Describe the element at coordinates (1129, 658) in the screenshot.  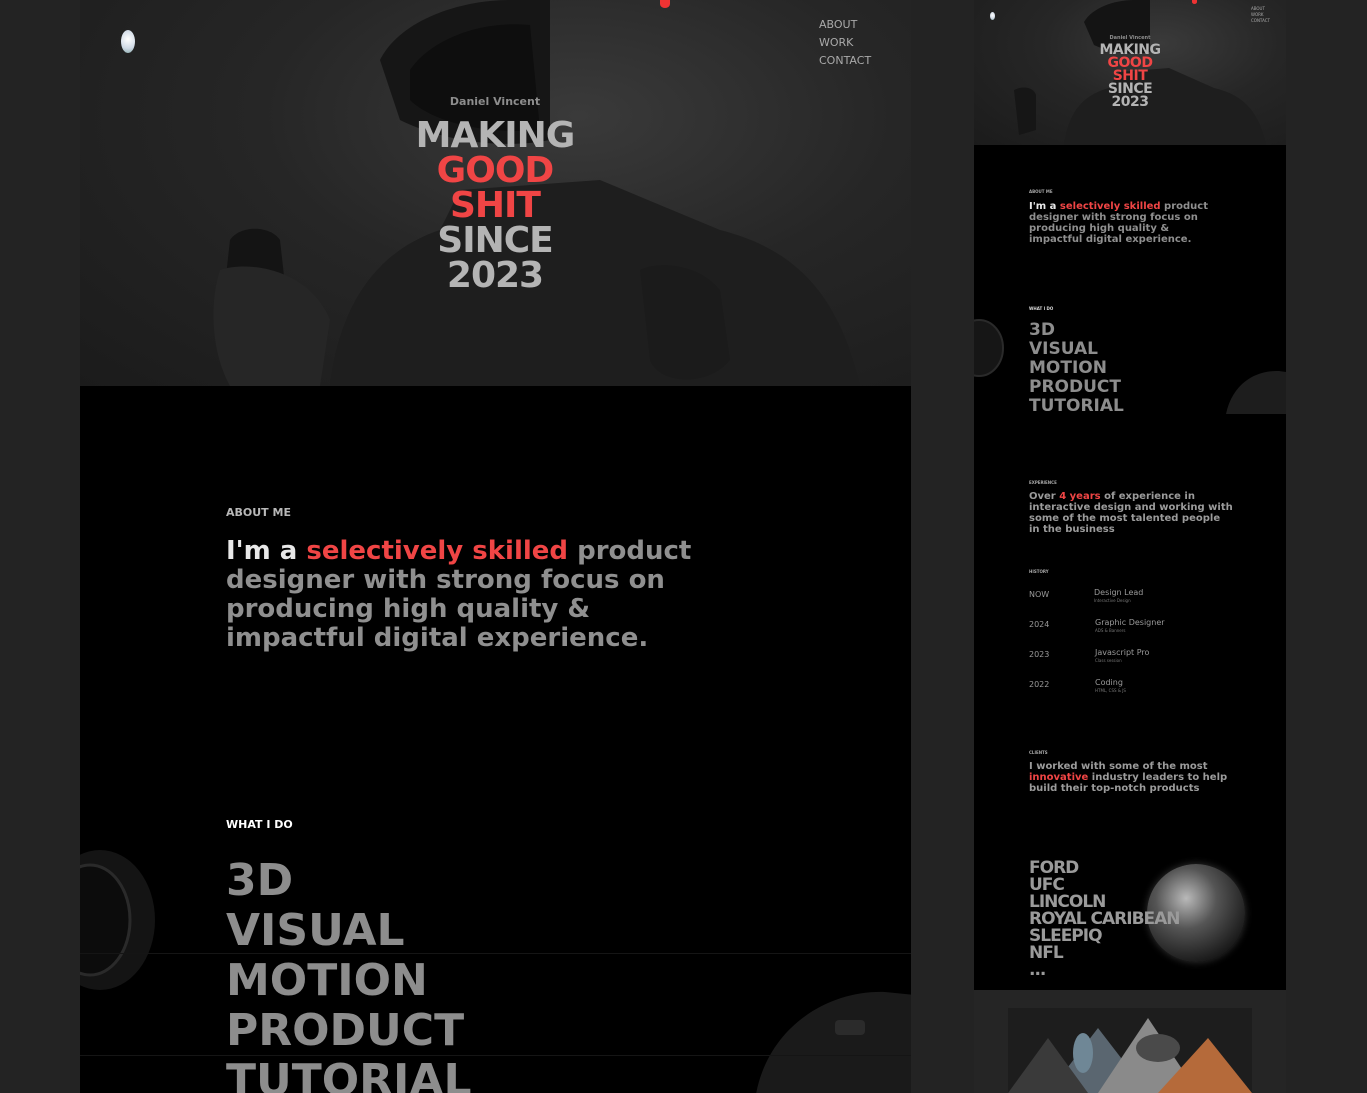
I see `history-row: 2023 Javascript Pro Class session` at that location.